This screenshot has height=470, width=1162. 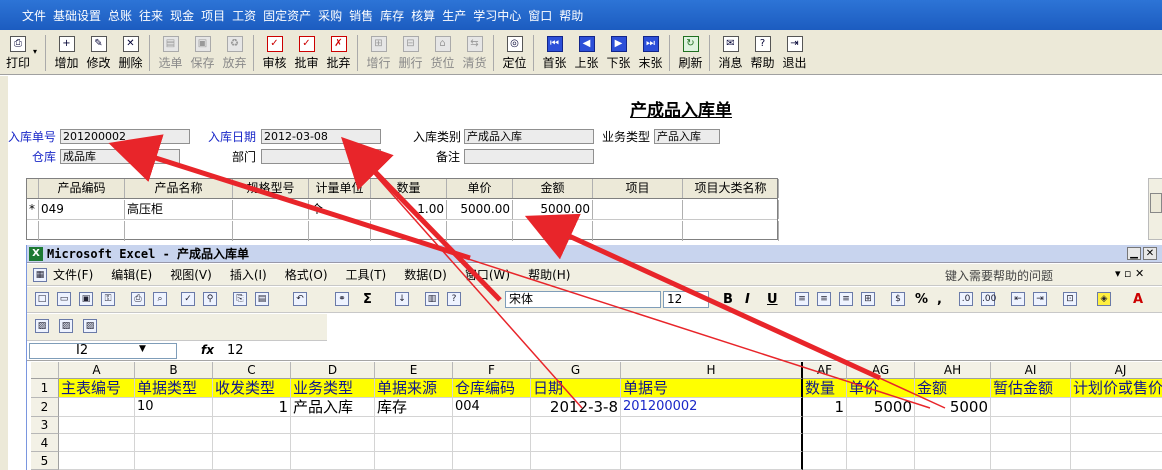 I want to click on sheet-cell: 2012-3-8, so click(x=576, y=407).